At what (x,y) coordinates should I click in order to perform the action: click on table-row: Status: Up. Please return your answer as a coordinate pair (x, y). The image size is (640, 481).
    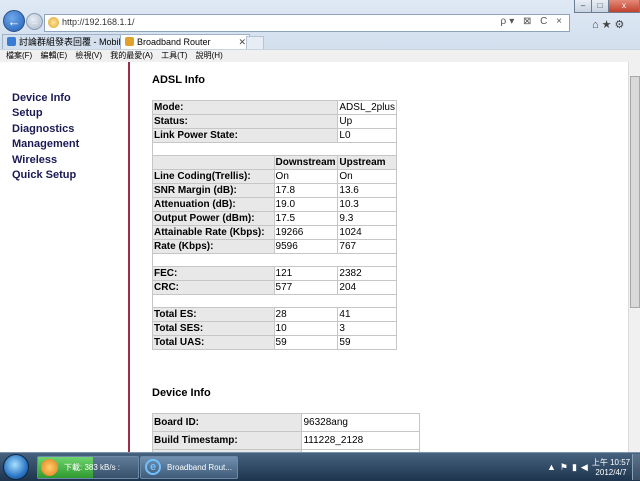
    Looking at the image, I should click on (274, 121).